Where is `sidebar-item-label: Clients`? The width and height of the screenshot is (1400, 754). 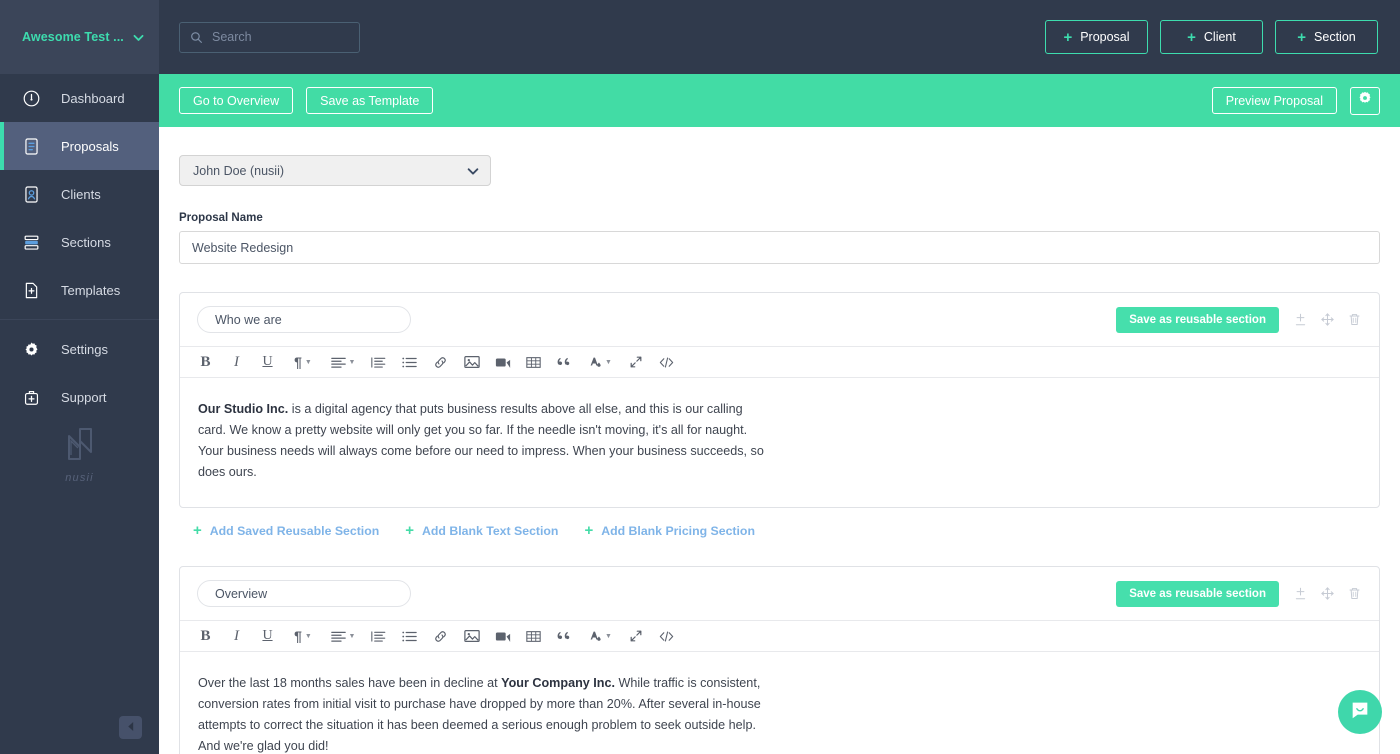 sidebar-item-label: Clients is located at coordinates (81, 194).